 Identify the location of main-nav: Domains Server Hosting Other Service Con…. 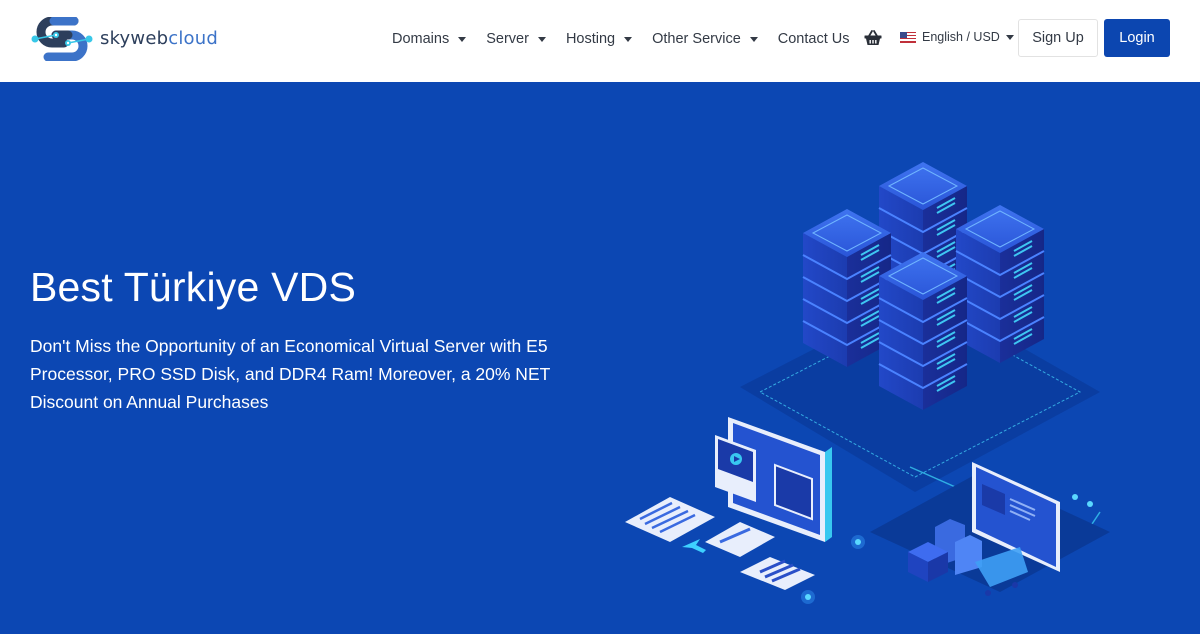
(621, 39).